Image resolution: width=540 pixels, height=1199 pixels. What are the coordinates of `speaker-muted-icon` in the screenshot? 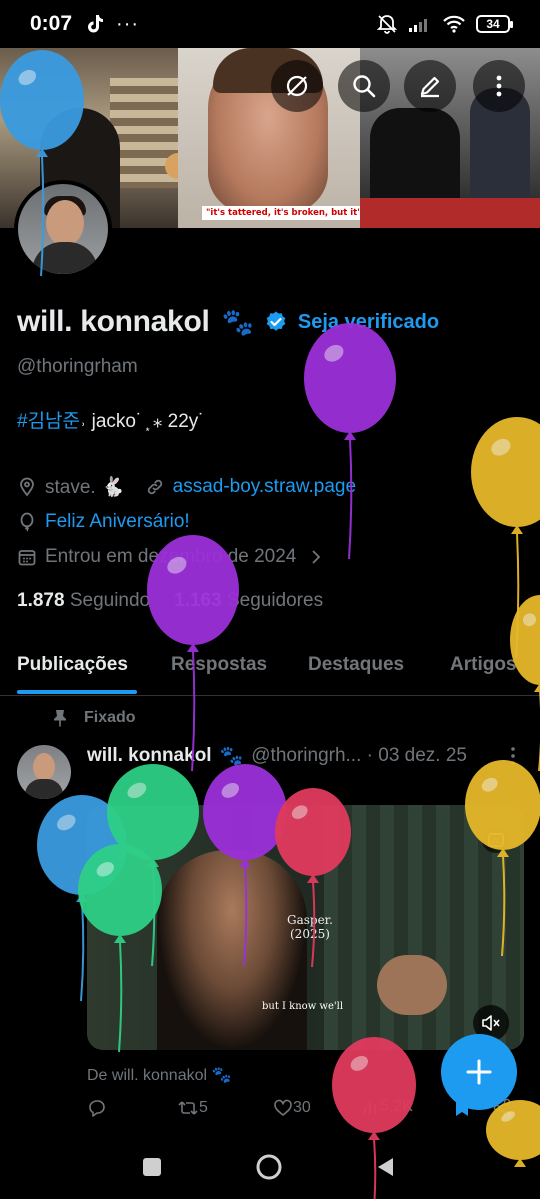 It's located at (491, 1023).